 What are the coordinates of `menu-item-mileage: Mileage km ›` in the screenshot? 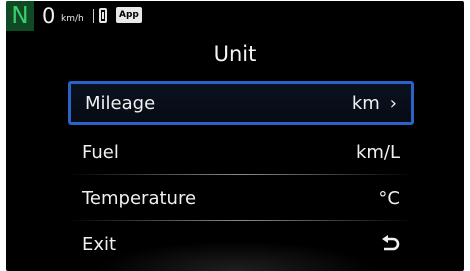 It's located at (241, 103).